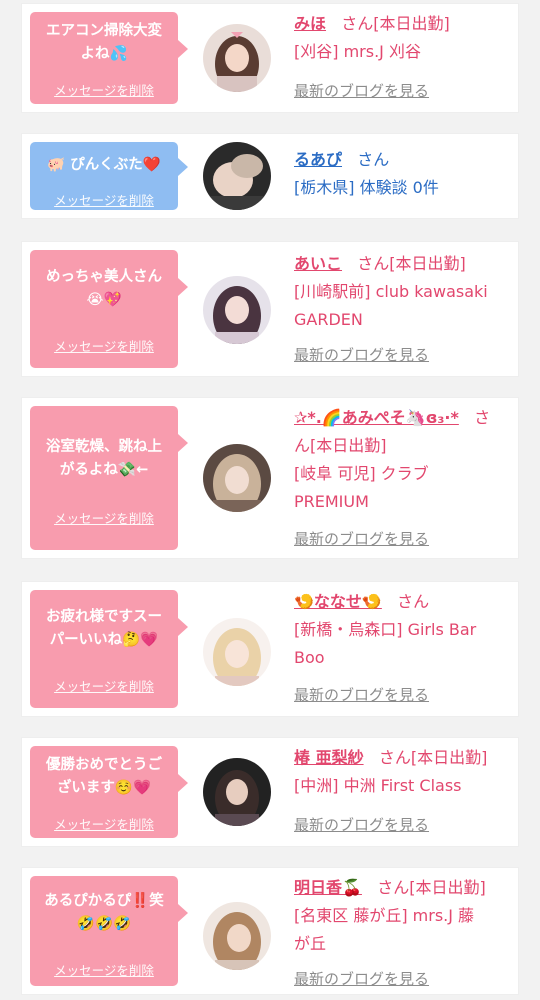 The height and width of the screenshot is (1000, 540). I want to click on message-bubble: 浴室乾燥、跳ね上 がるよね💸← メッセージを削除, so click(109, 478).